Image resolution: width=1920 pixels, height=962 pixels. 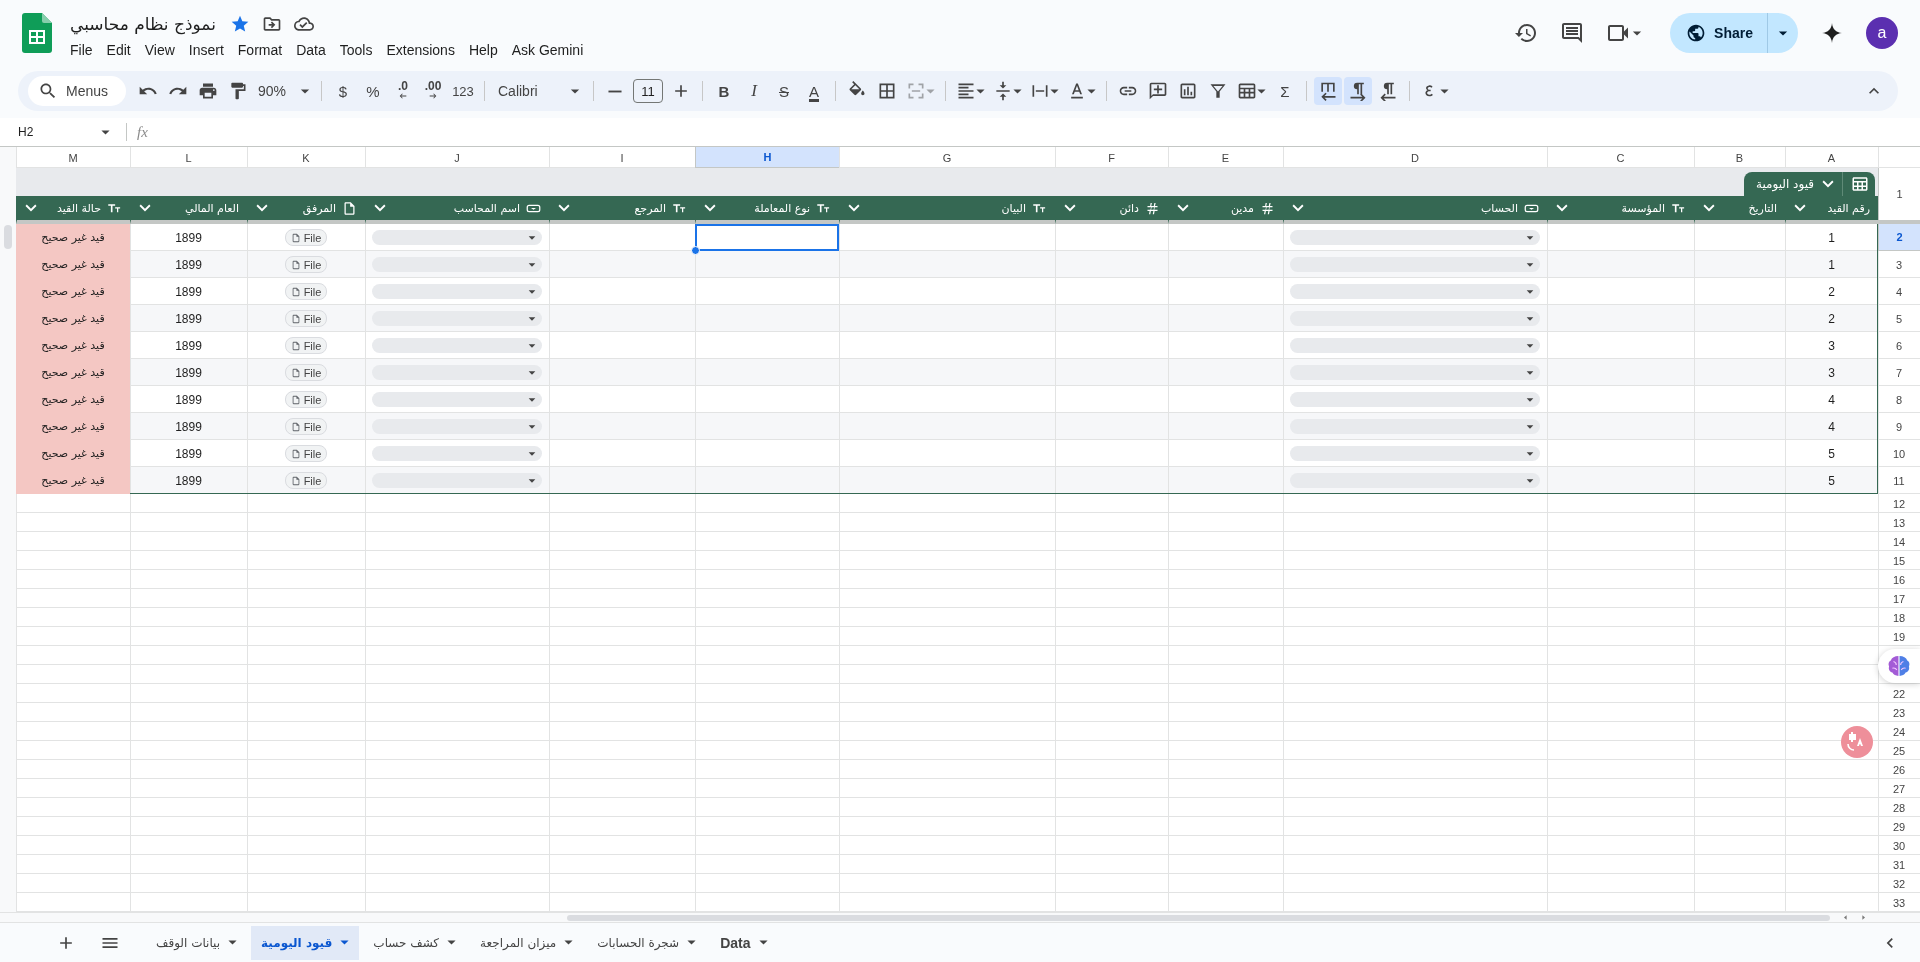 What do you see at coordinates (1899, 318) in the screenshot?
I see `row-header: 5` at bounding box center [1899, 318].